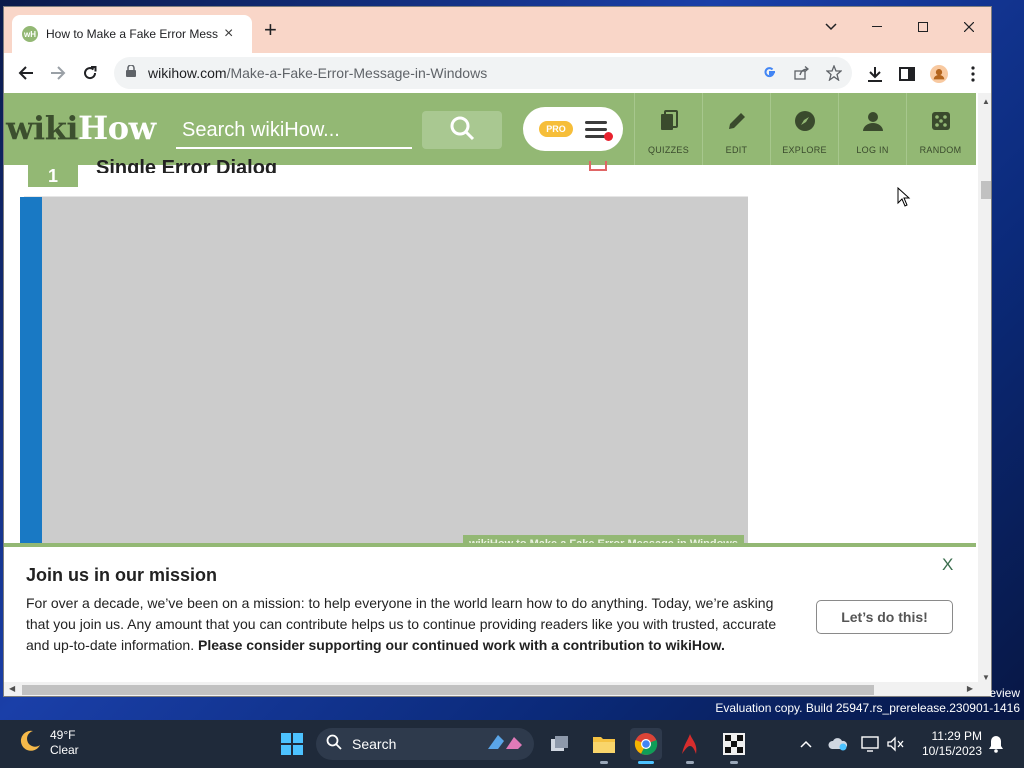 Image resolution: width=1024 pixels, height=768 pixels. I want to click on notification-bell-icon, so click(996, 744).